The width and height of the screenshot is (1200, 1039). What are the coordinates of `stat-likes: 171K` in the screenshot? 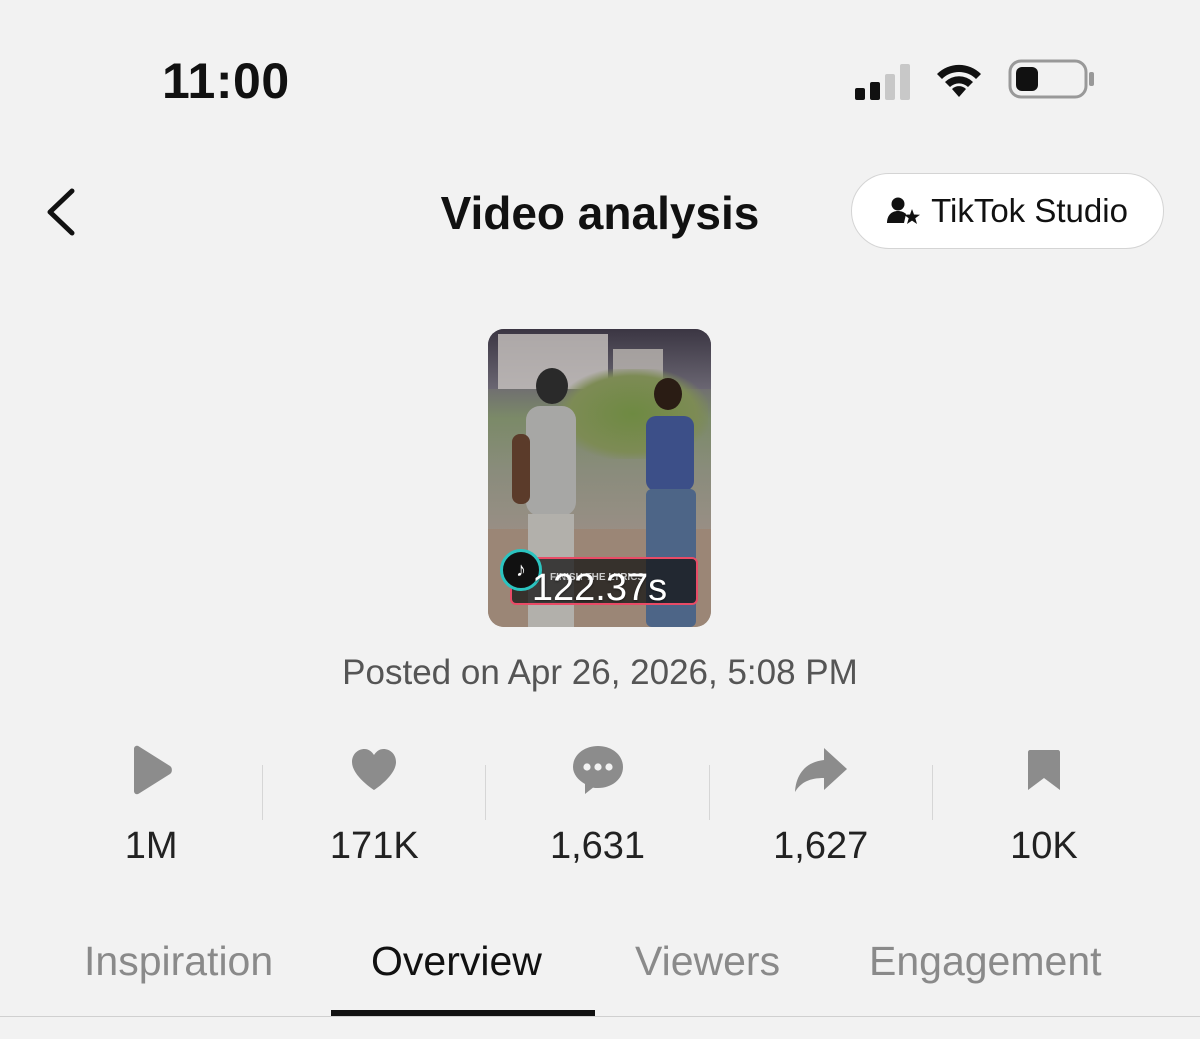 It's located at (374, 810).